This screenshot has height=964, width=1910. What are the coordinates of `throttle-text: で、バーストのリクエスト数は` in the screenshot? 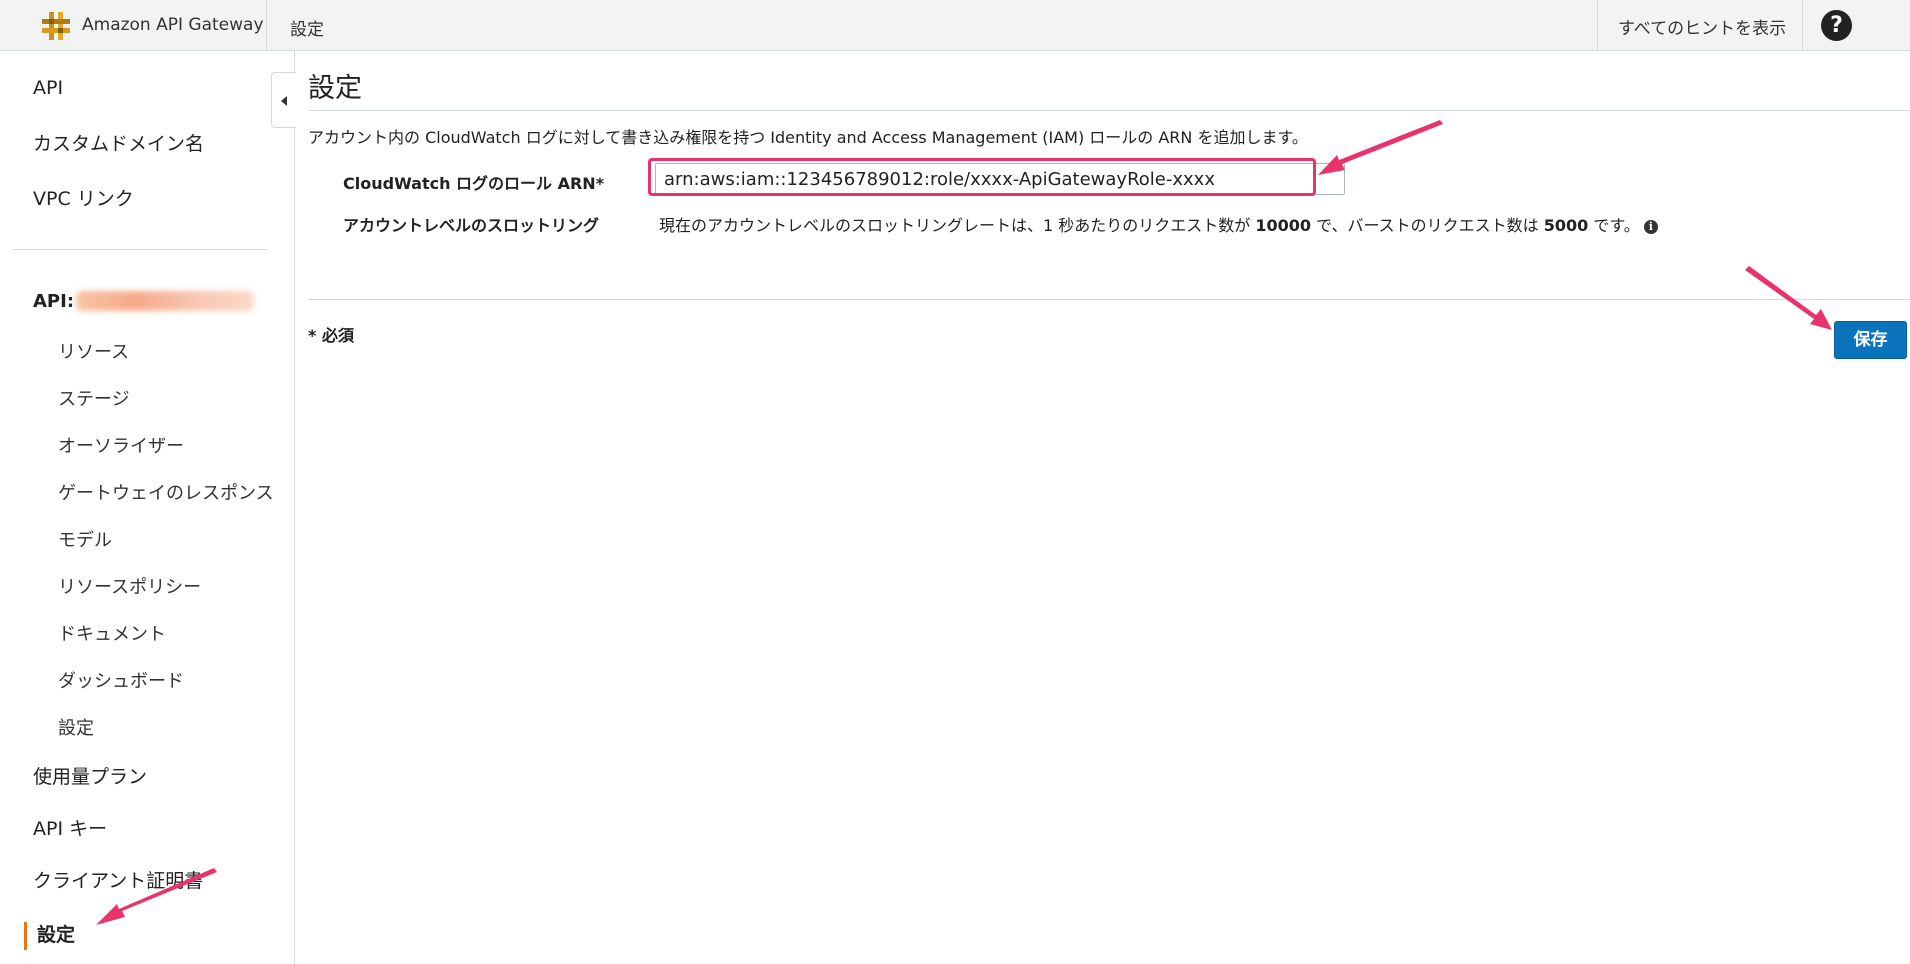 It's located at (1427, 225).